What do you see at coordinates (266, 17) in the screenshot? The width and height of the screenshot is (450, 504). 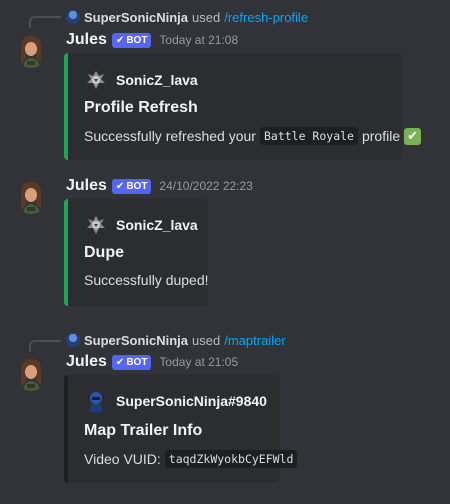 I see `command-link: /refresh-profile` at bounding box center [266, 17].